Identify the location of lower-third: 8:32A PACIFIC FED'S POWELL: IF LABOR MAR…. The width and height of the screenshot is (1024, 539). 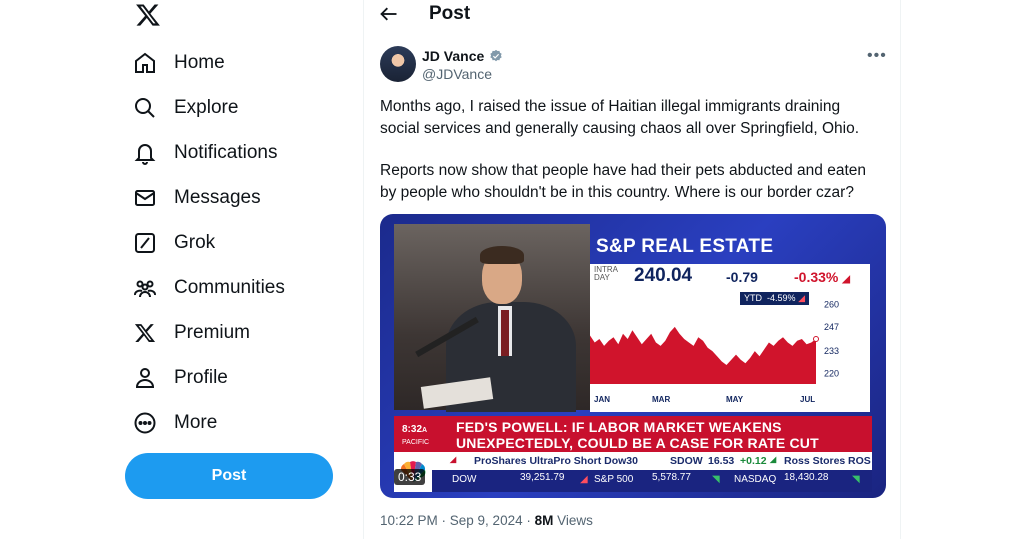
(633, 434).